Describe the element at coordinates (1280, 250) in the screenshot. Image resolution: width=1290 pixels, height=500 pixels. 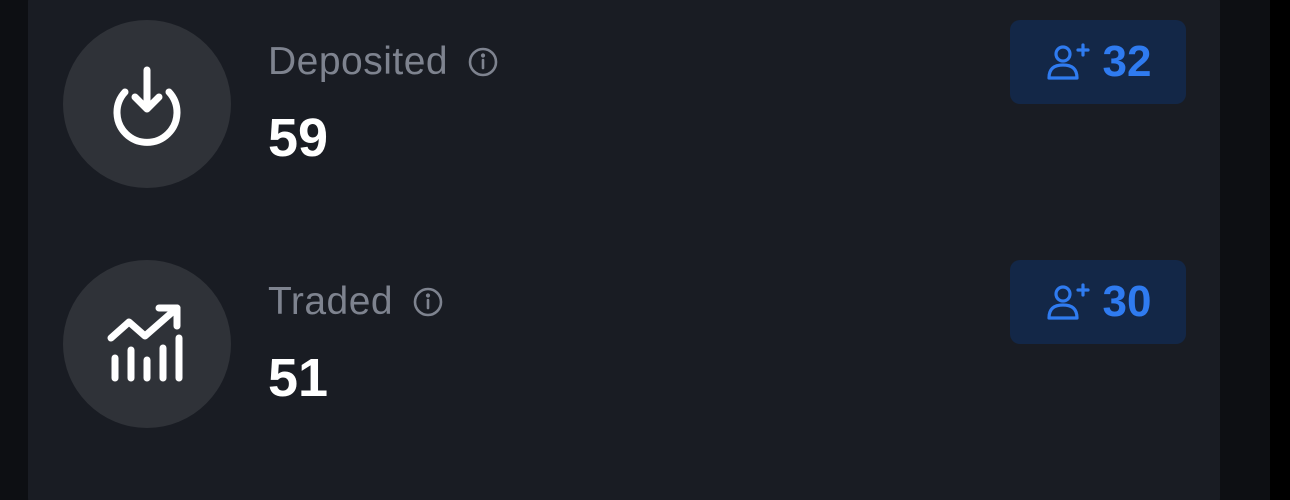
I see `screen-edge` at that location.